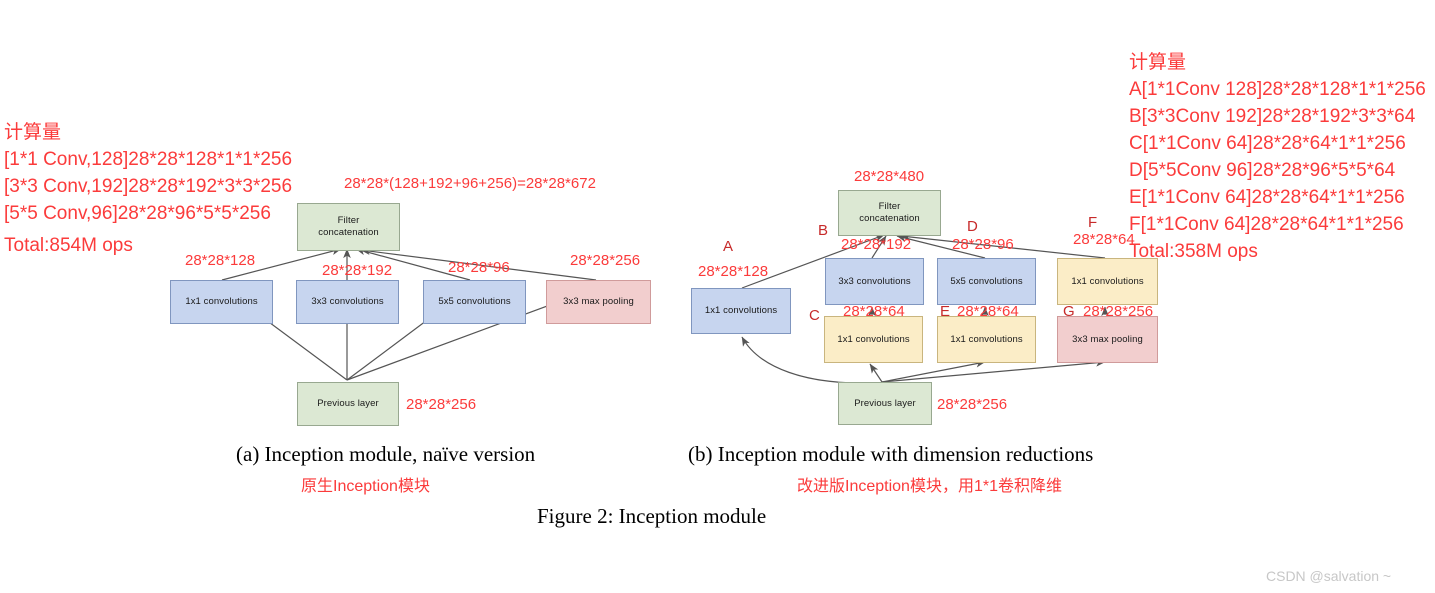 Image resolution: width=1435 pixels, height=593 pixels. Describe the element at coordinates (885, 403) in the screenshot. I see `node-b-previous-layer: Previous layer` at that location.